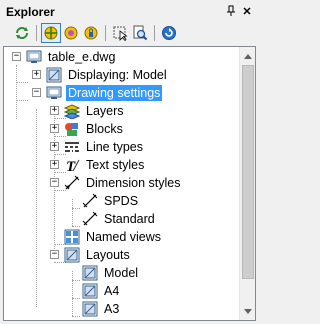  I want to click on drawing-file-icon, so click(34, 57).